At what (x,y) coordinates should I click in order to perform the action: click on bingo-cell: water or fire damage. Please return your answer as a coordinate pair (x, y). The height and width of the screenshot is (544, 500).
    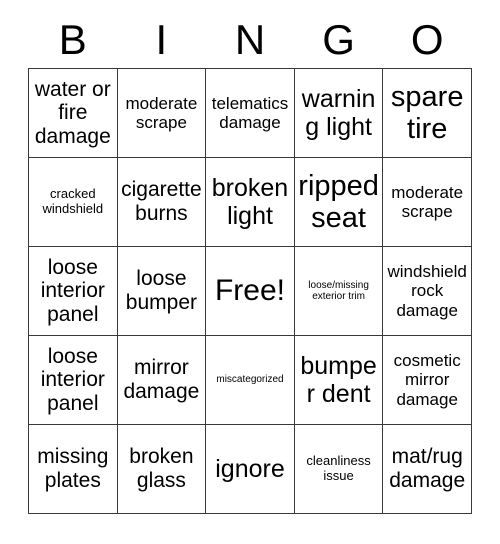
    Looking at the image, I should click on (73, 113).